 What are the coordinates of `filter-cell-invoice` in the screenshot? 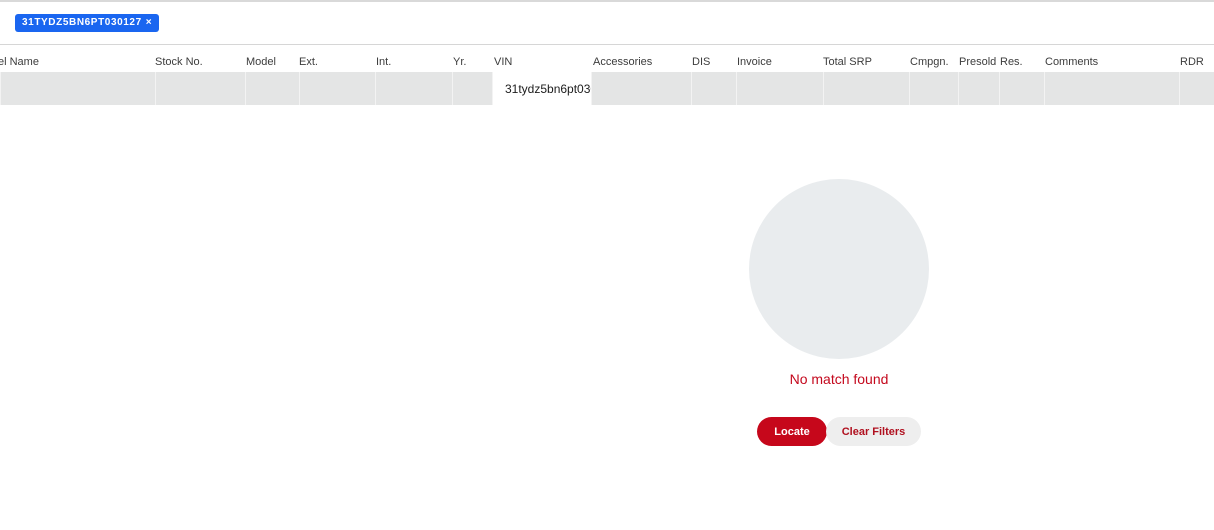 It's located at (779, 88).